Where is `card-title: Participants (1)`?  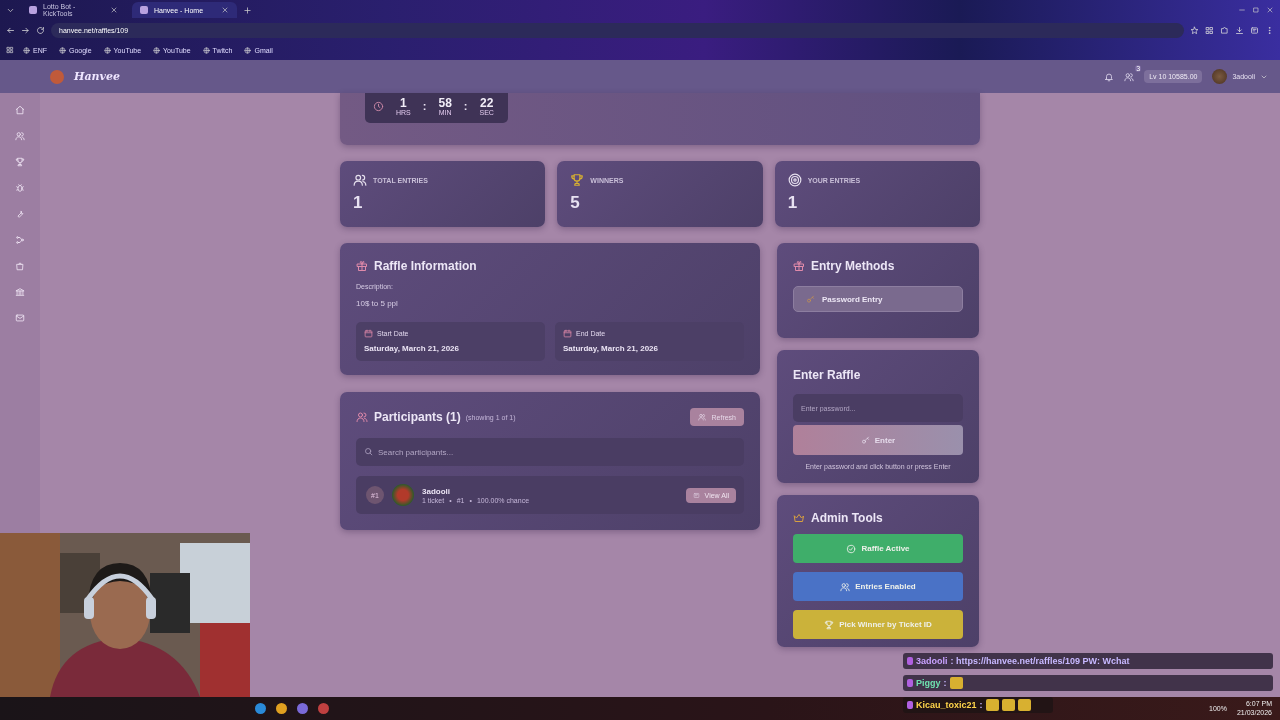
card-title: Participants (1) is located at coordinates (417, 417).